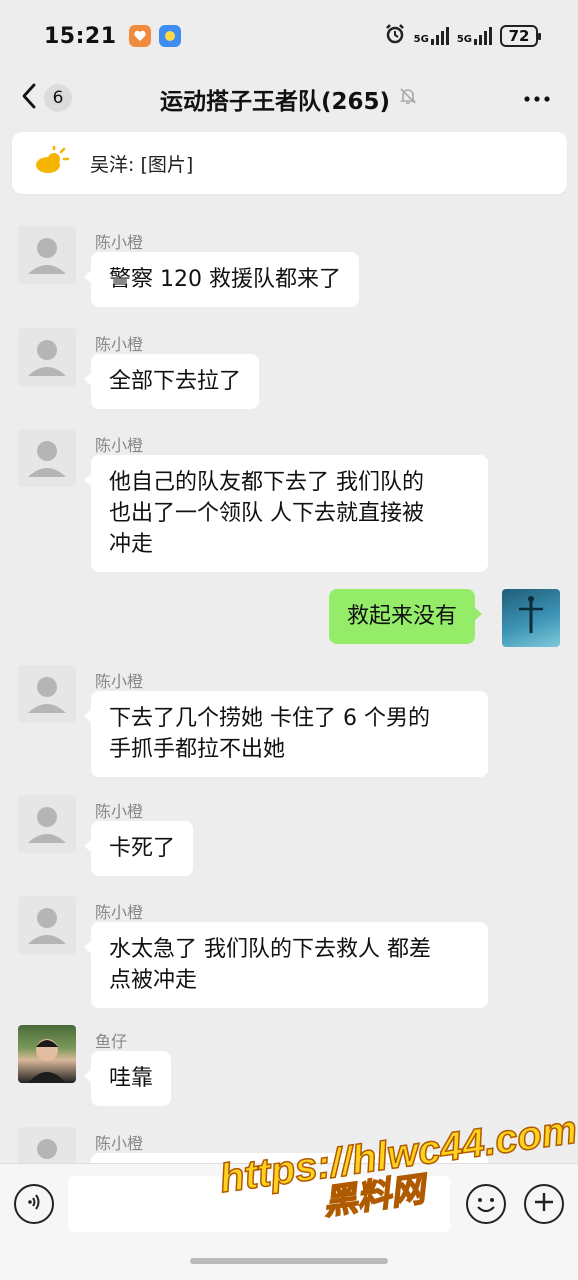  I want to click on message-bubble: 警察 120 救援队都来了, so click(221, 279).